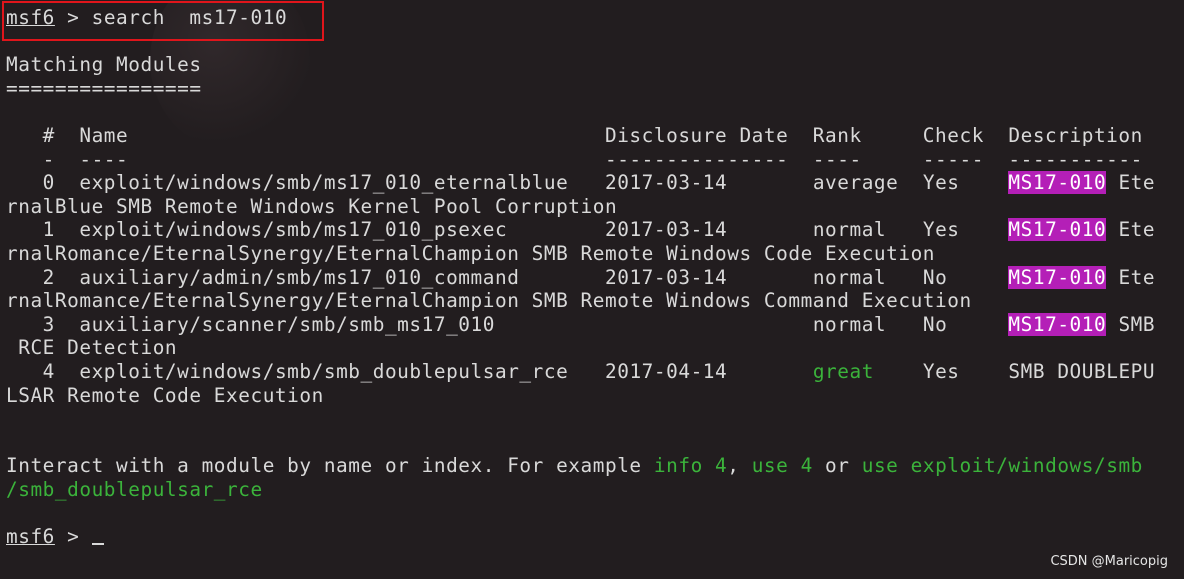 The width and height of the screenshot is (1184, 579). I want to click on row-number: 3, so click(43, 324).